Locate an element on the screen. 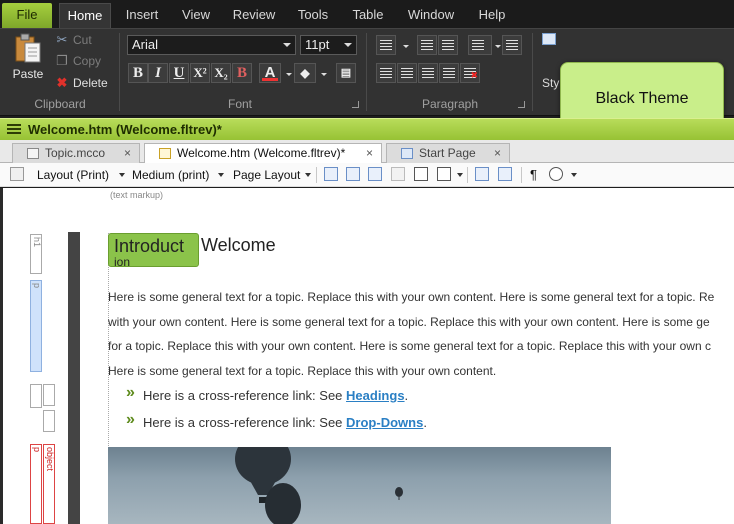 The height and width of the screenshot is (524, 734). tab-insert: Insert is located at coordinates (142, 15).